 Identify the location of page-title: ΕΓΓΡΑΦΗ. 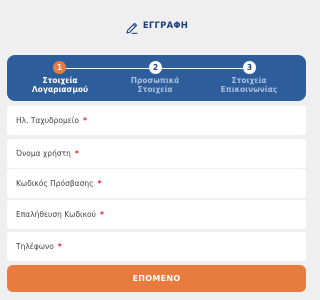
(165, 26).